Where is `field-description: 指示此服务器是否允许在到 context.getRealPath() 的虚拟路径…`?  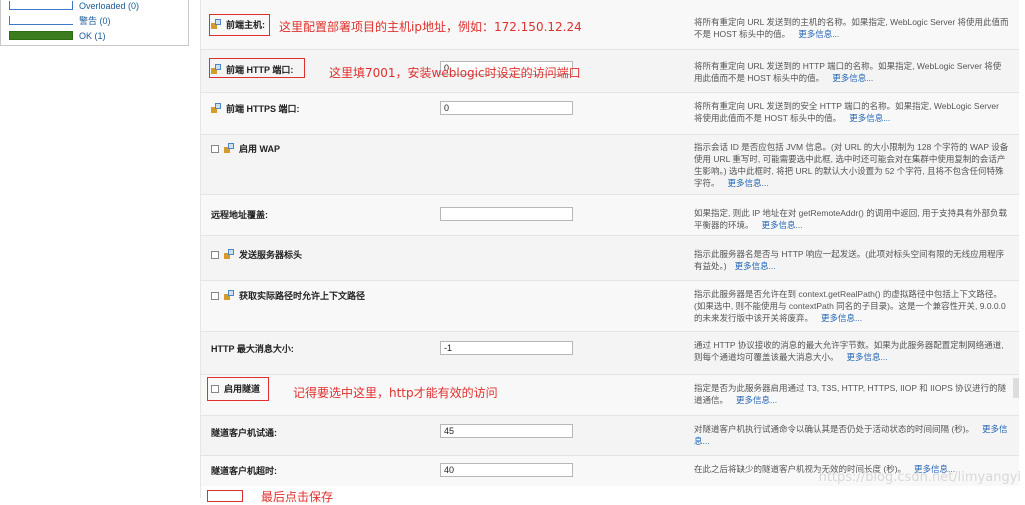
field-description: 指示此服务器是否允许在到 context.getRealPath() 的虚拟路径… is located at coordinates (850, 306).